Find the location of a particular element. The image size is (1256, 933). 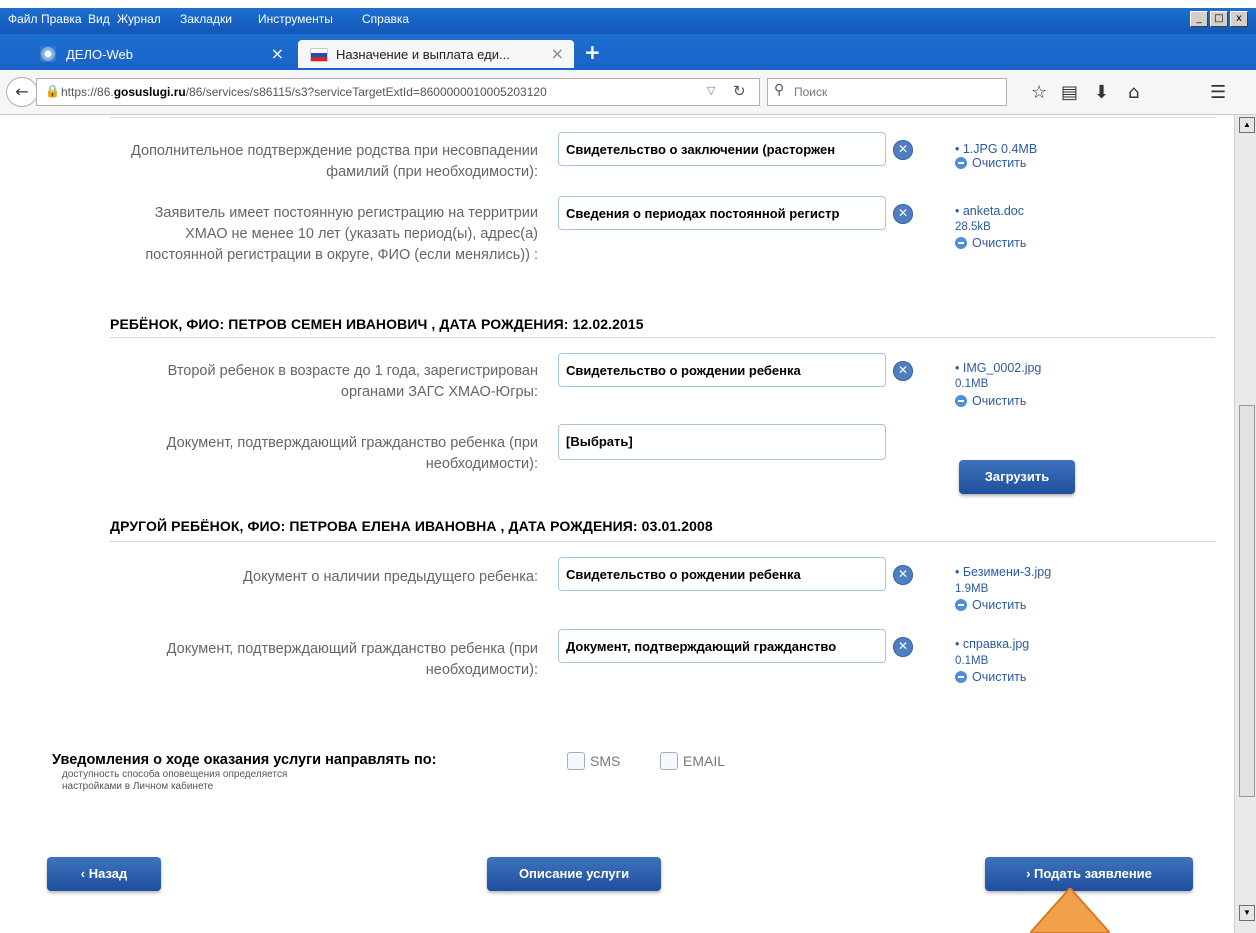

submit-application-button: › Подать заявление is located at coordinates (1089, 874).